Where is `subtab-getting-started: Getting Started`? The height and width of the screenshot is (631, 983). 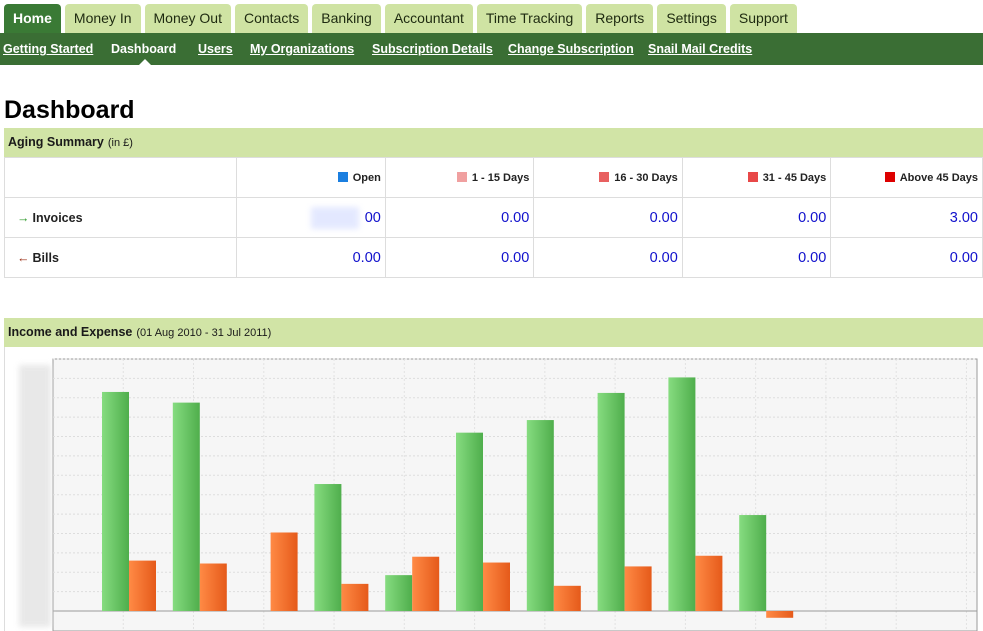
subtab-getting-started: Getting Started is located at coordinates (48, 49).